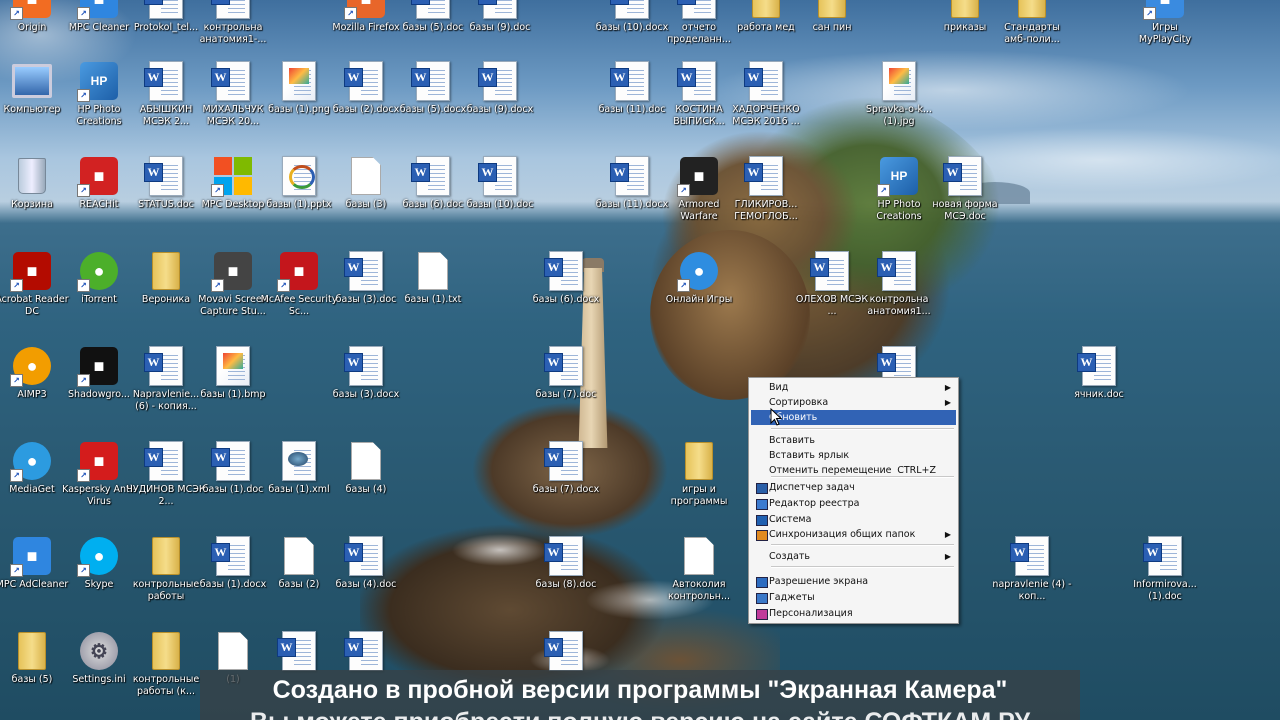 The width and height of the screenshot is (1280, 720). Describe the element at coordinates (566, 489) in the screenshot. I see `desktop-icon-label: базы (7).docx` at that location.